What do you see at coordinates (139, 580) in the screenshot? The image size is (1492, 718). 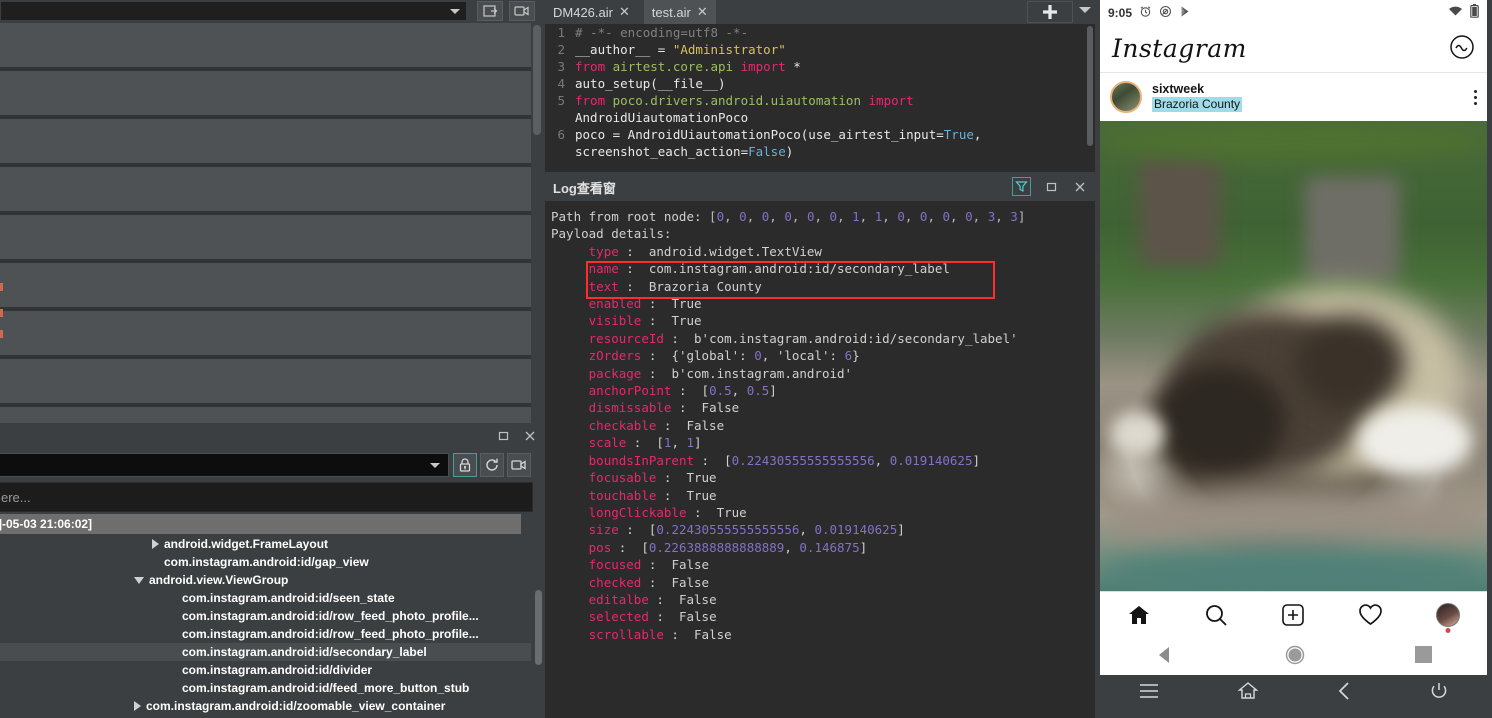 I see `chevron-down-icon` at bounding box center [139, 580].